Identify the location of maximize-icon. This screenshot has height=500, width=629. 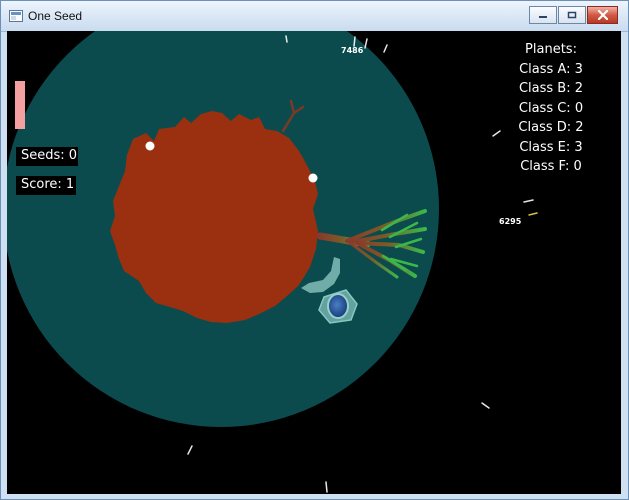
(572, 15).